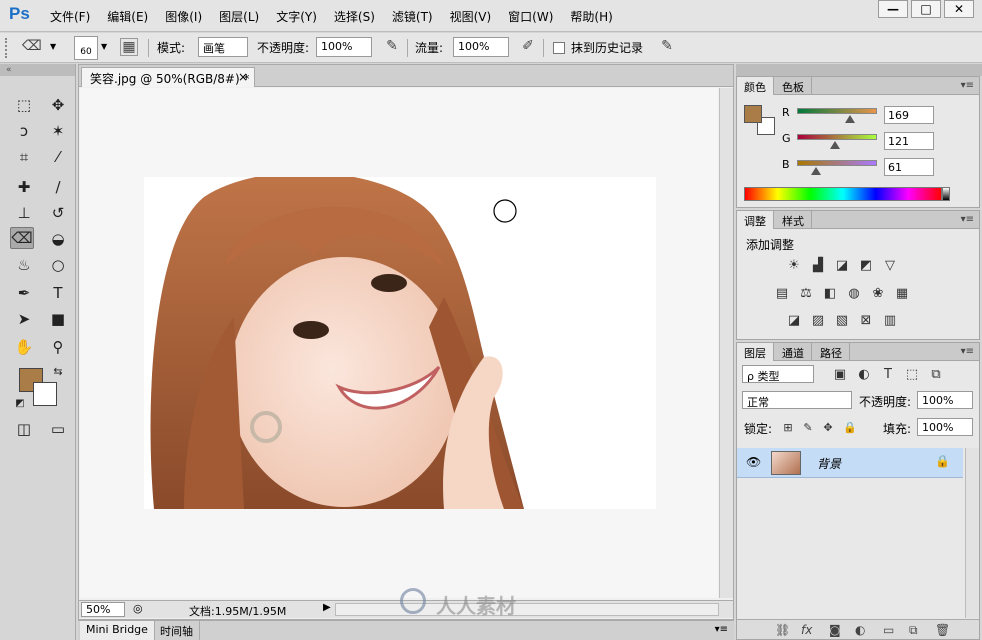 The width and height of the screenshot is (982, 640). What do you see at coordinates (837, 137) in the screenshot?
I see `channel-g-track` at bounding box center [837, 137].